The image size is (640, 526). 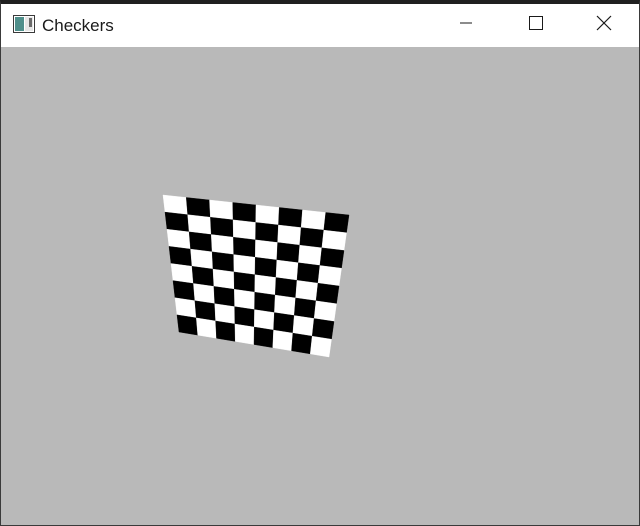 What do you see at coordinates (78, 25) in the screenshot?
I see `window-title: Checkers` at bounding box center [78, 25].